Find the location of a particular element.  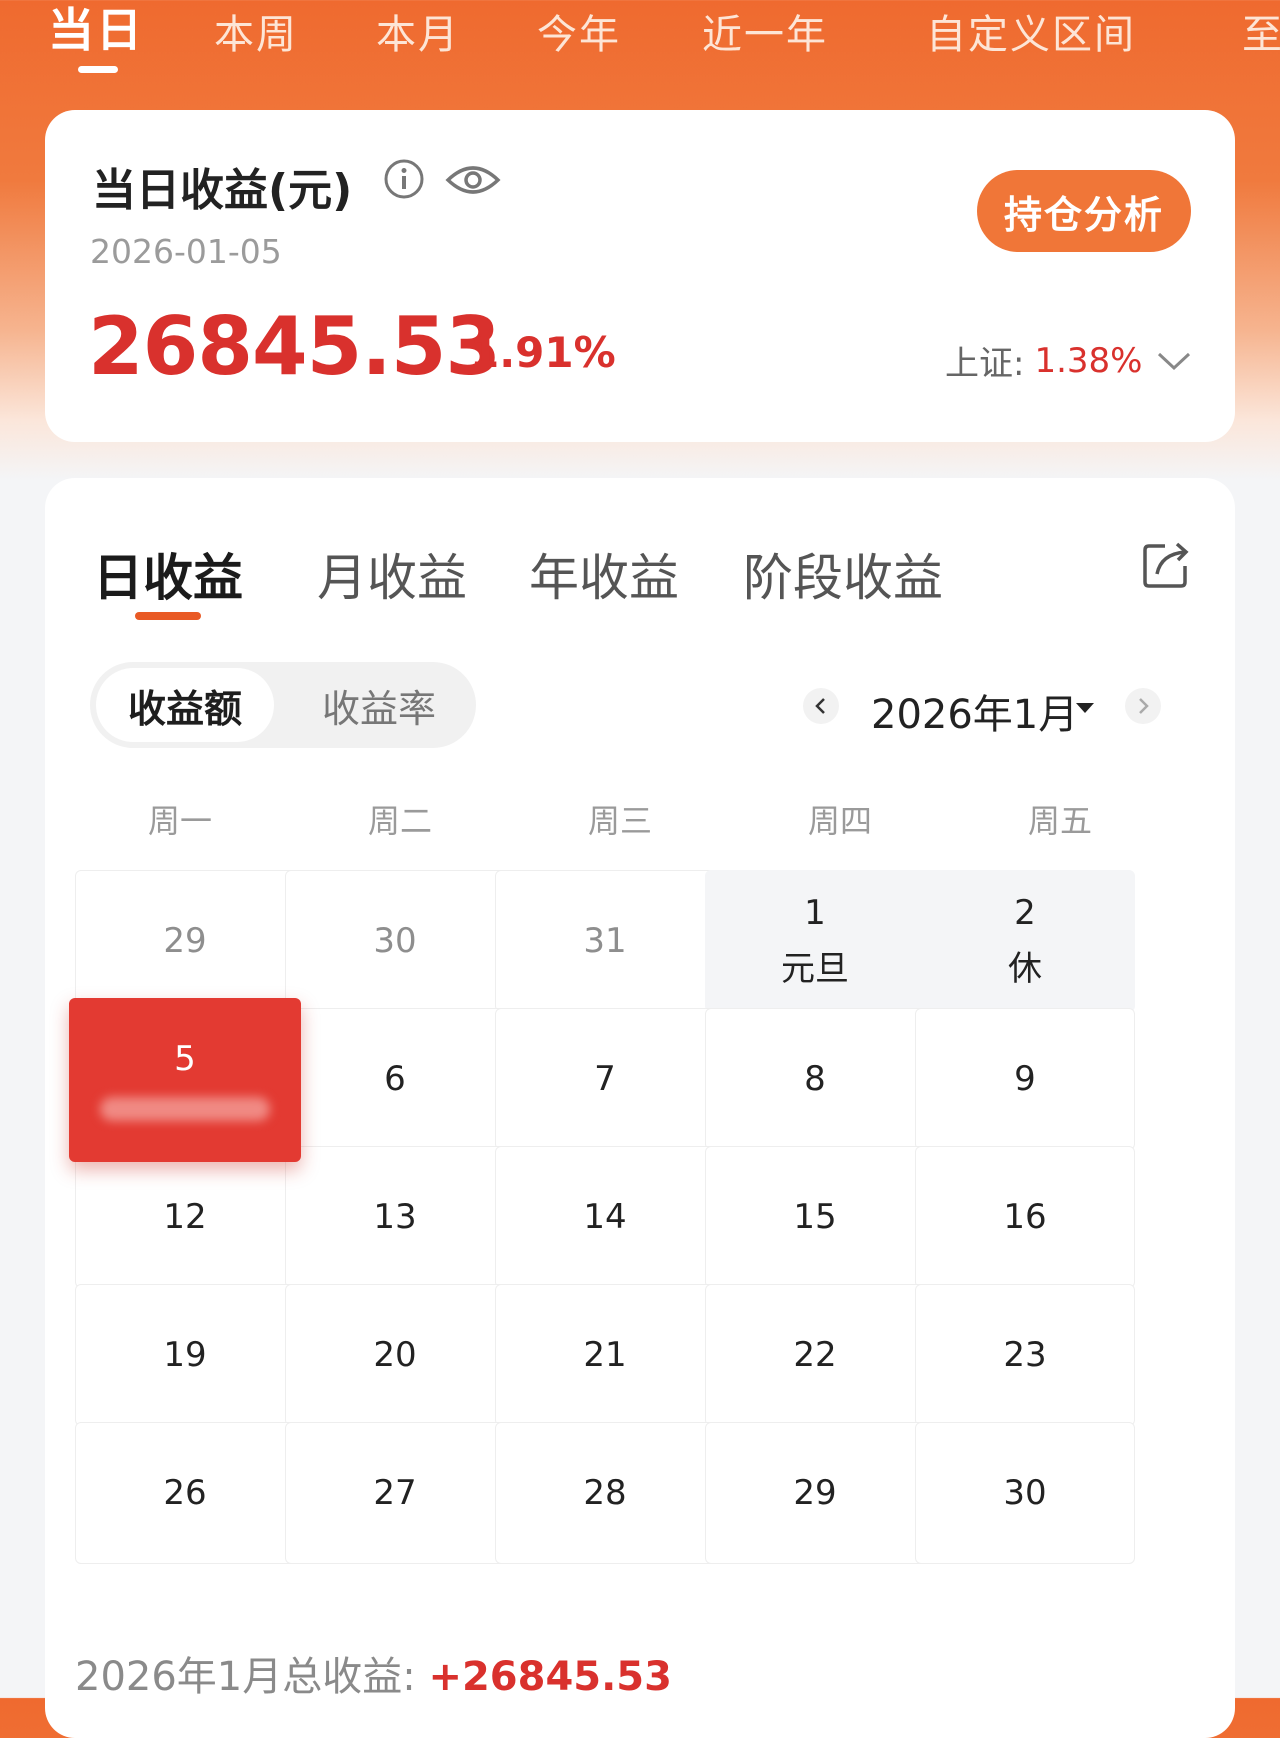

calendar-day-number: 1 is located at coordinates (815, 912).